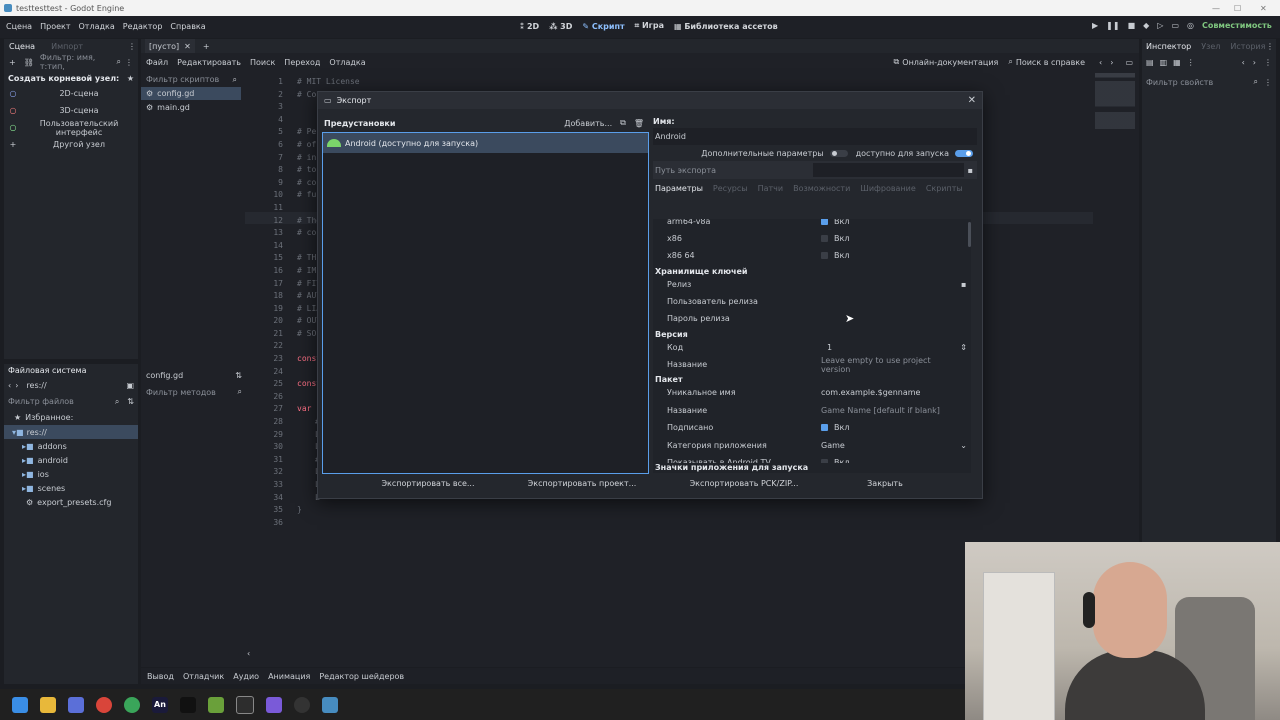  I want to click on fs-item-android: ▸■ android, so click(71, 460).